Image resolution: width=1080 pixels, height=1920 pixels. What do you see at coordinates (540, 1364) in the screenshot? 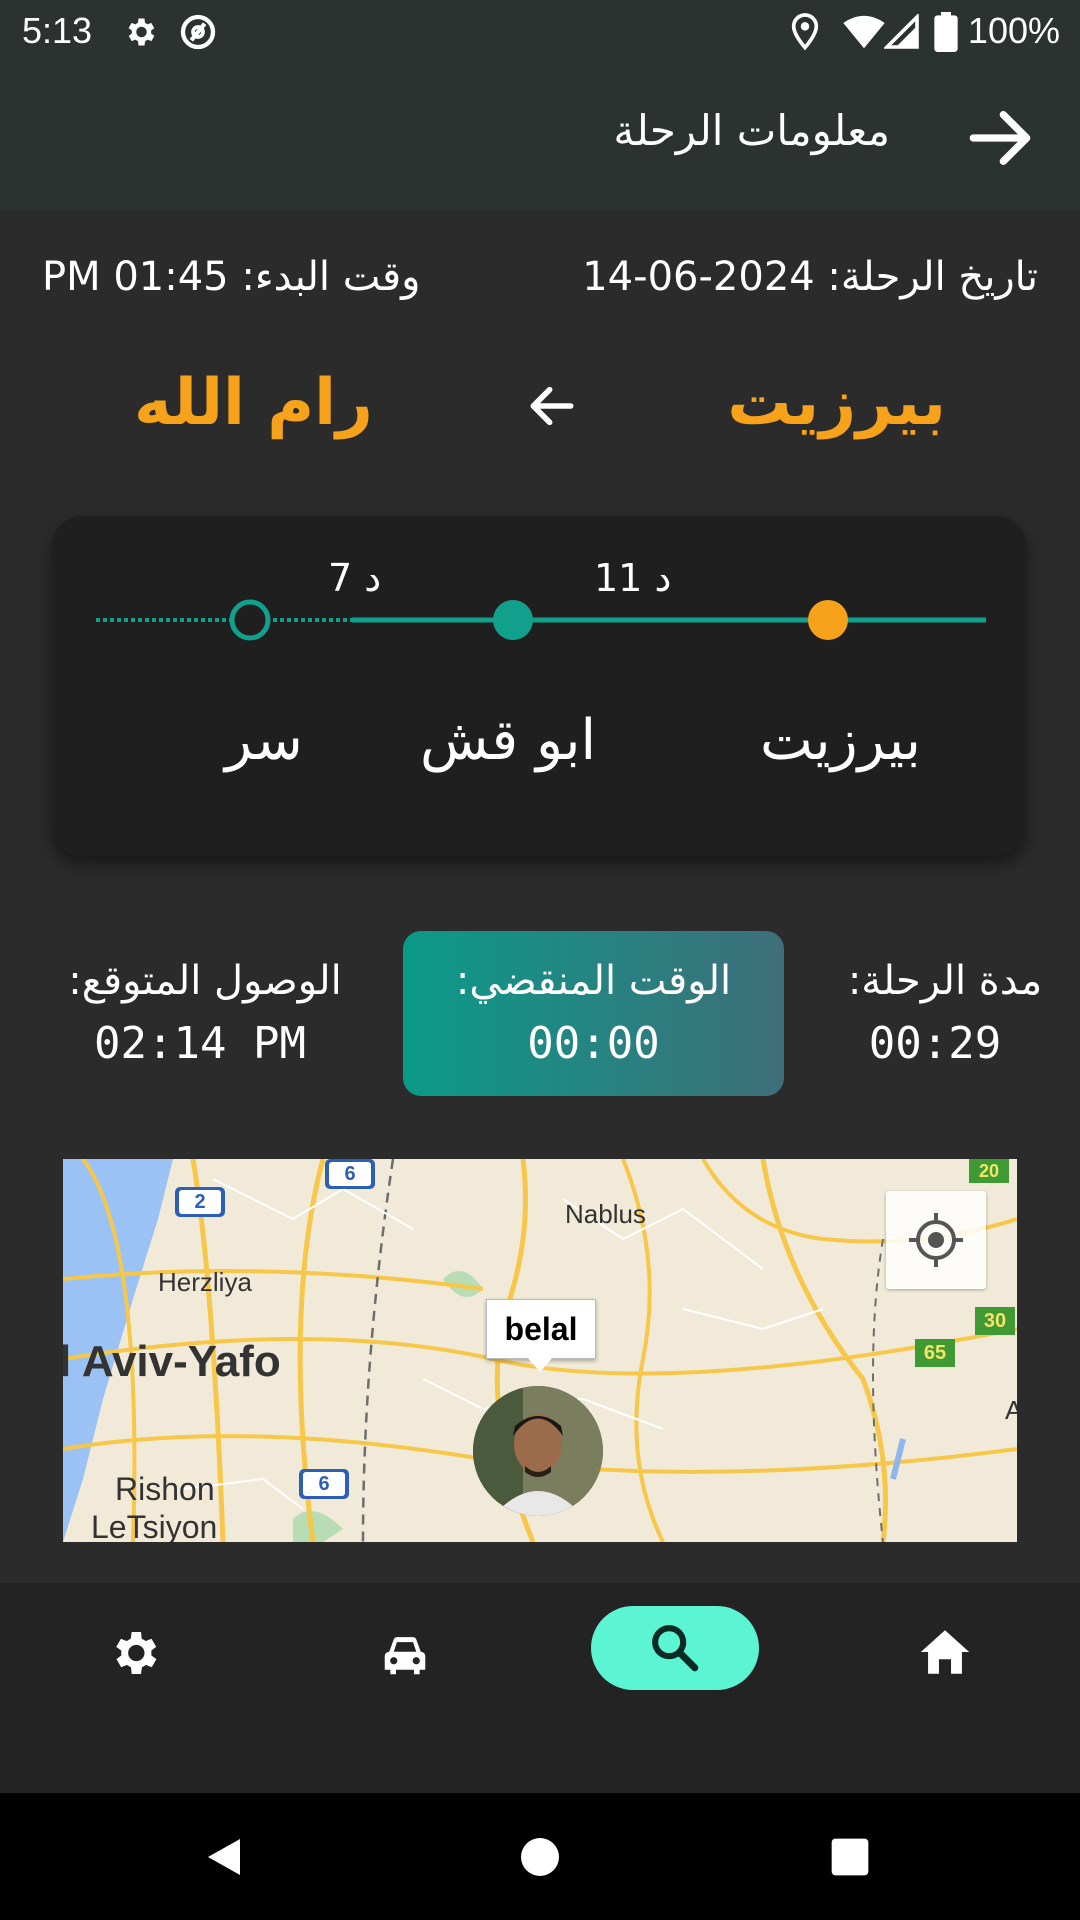
I see `marker-label-pointer` at bounding box center [540, 1364].